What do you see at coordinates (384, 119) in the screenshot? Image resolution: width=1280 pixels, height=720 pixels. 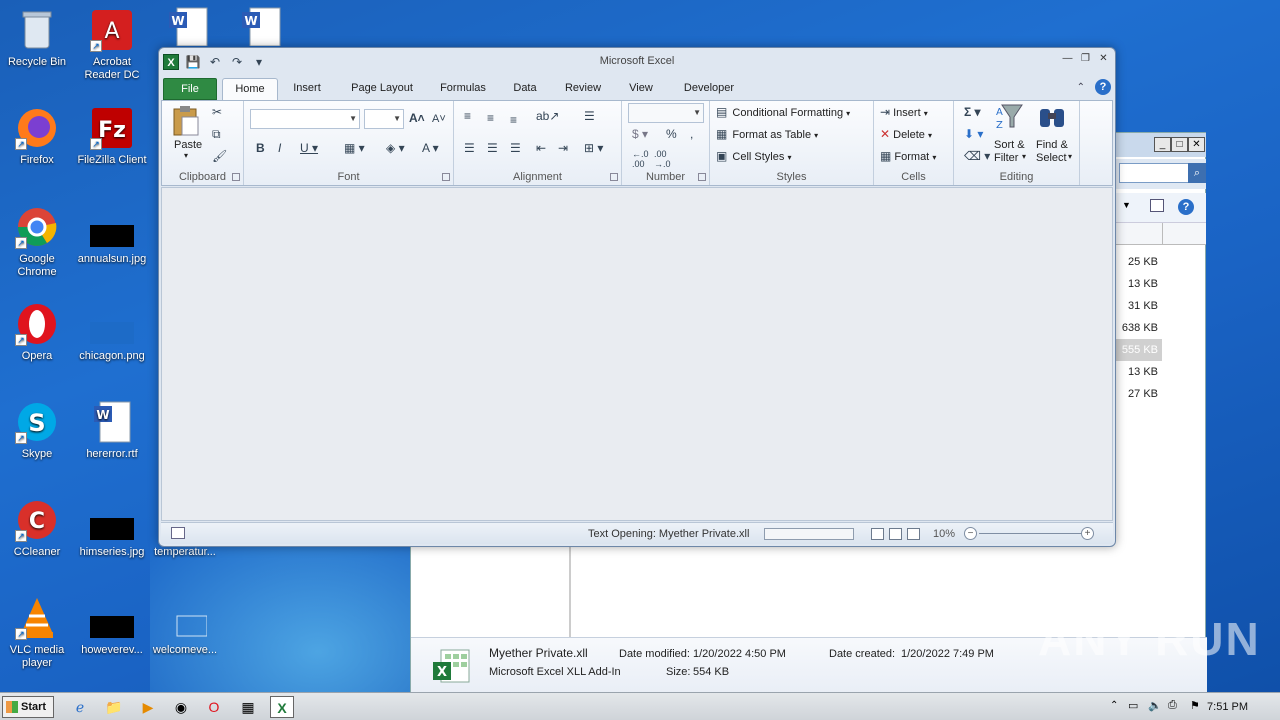 I see `font-size-combo: ▼` at bounding box center [384, 119].